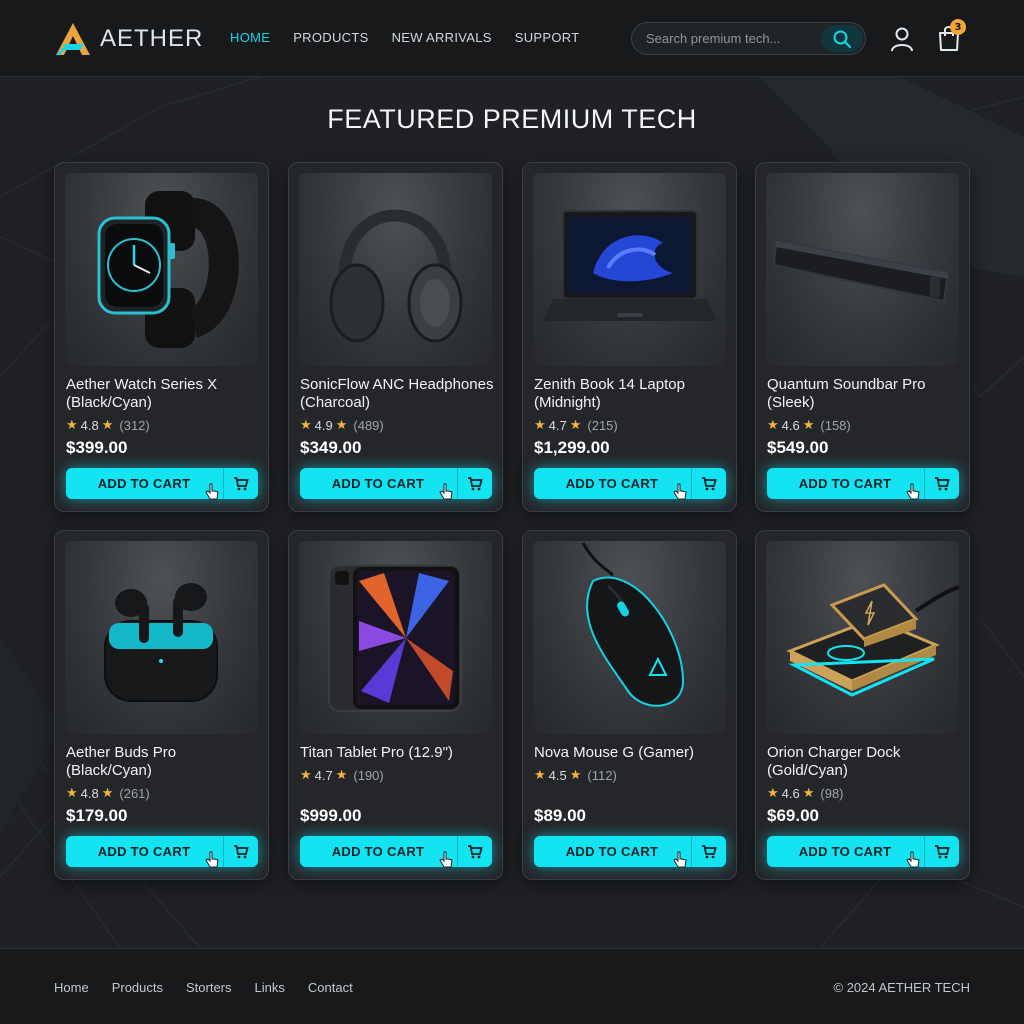  I want to click on product-image-earbuds, so click(161, 637).